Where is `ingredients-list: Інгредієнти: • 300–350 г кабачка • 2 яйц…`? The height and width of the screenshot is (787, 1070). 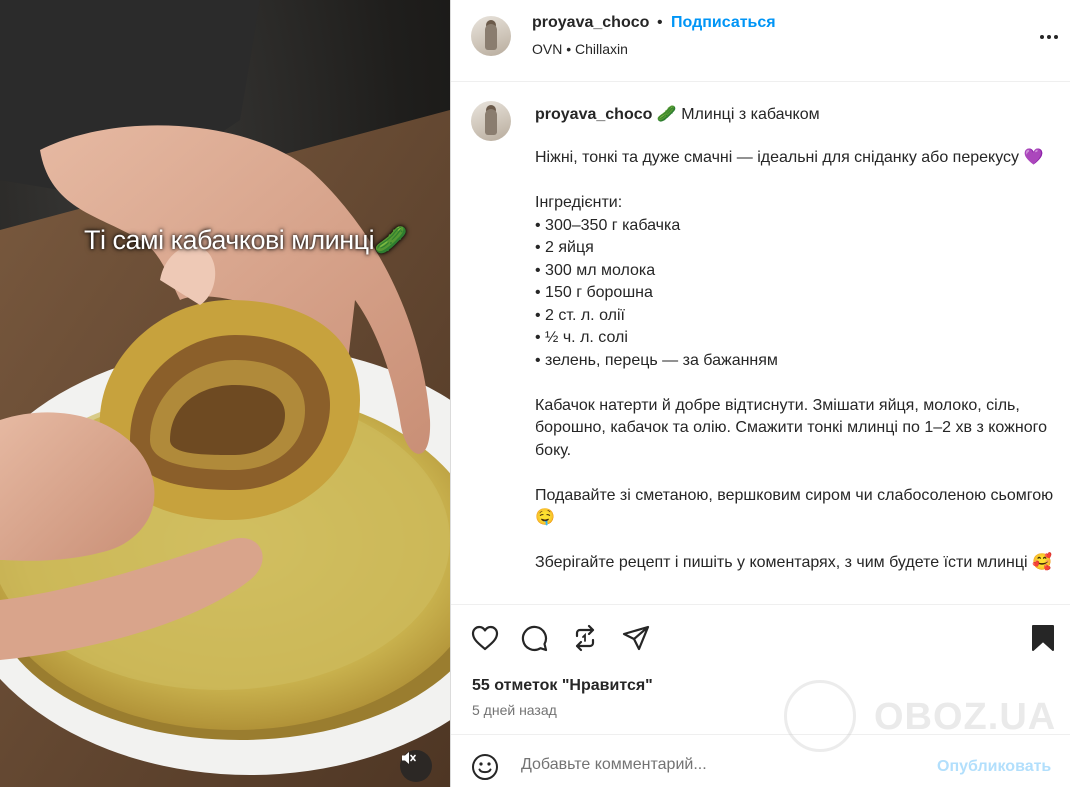 ingredients-list: Інгредієнти: • 300–350 г кабачка • 2 яйц… is located at coordinates (795, 282).